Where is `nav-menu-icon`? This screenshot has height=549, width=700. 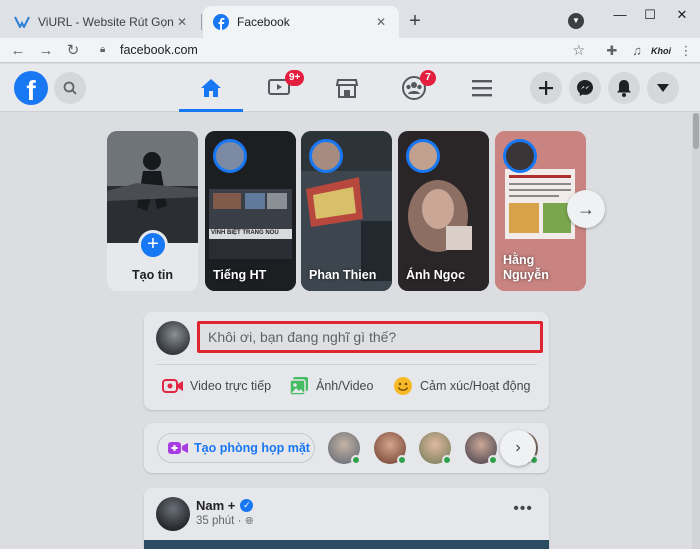
nav-menu-icon is located at coordinates (482, 88).